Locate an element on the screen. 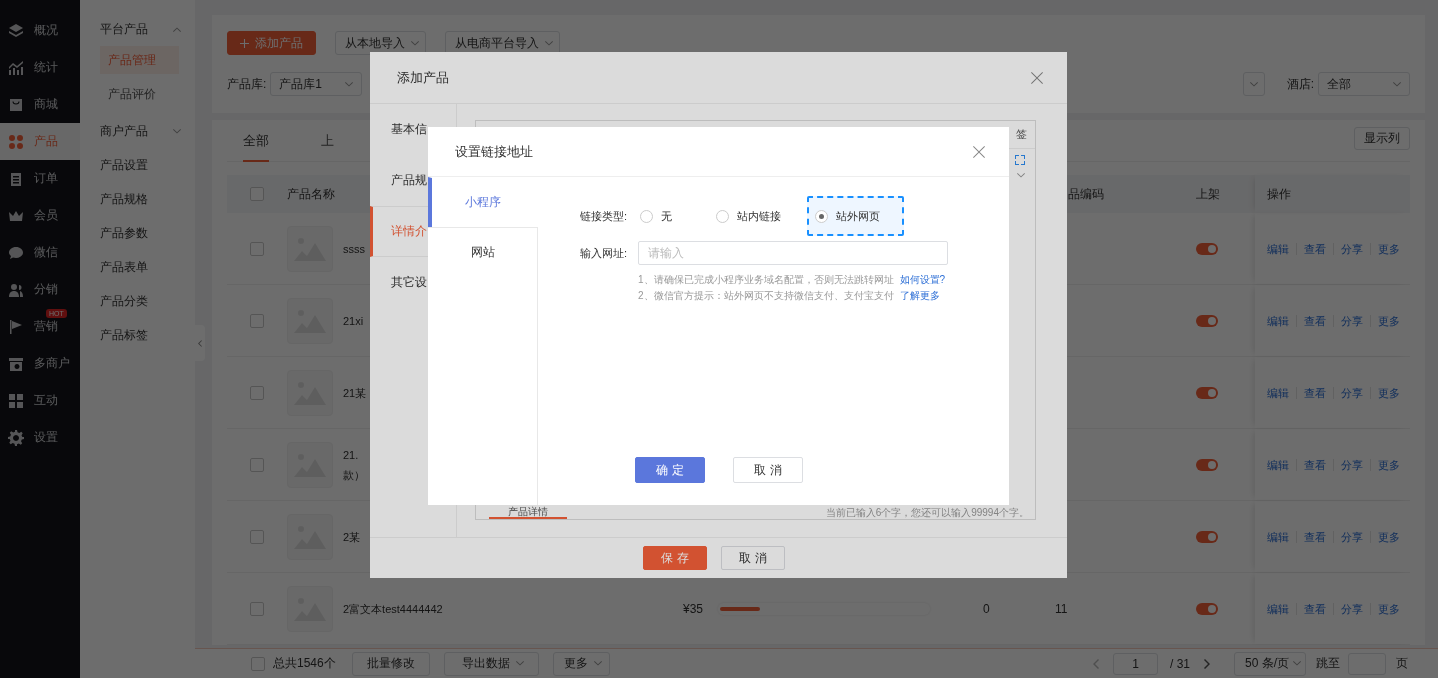  nav-item: 产品分类 is located at coordinates (137, 301).